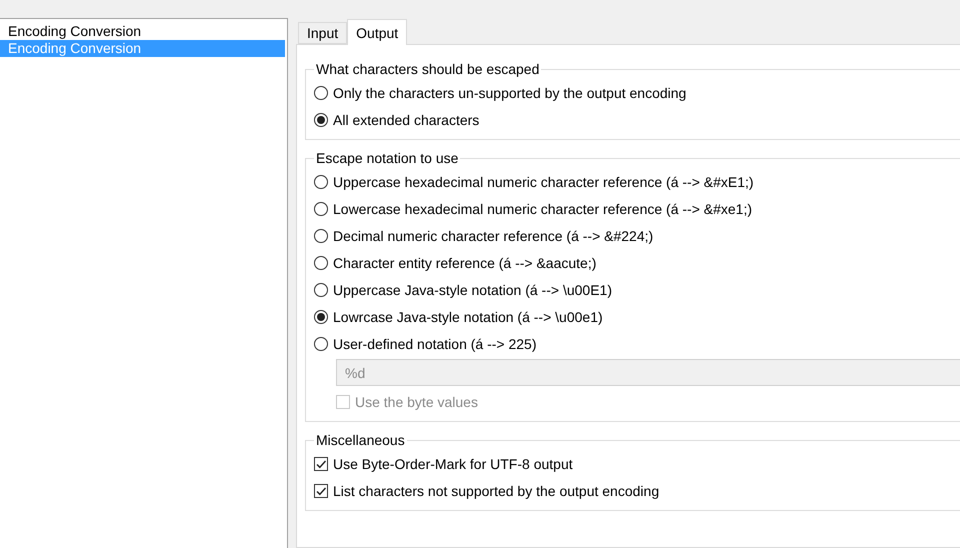 The image size is (960, 548). Describe the element at coordinates (434, 344) in the screenshot. I see `radio-label: User-defined notation (á --> 225)` at that location.